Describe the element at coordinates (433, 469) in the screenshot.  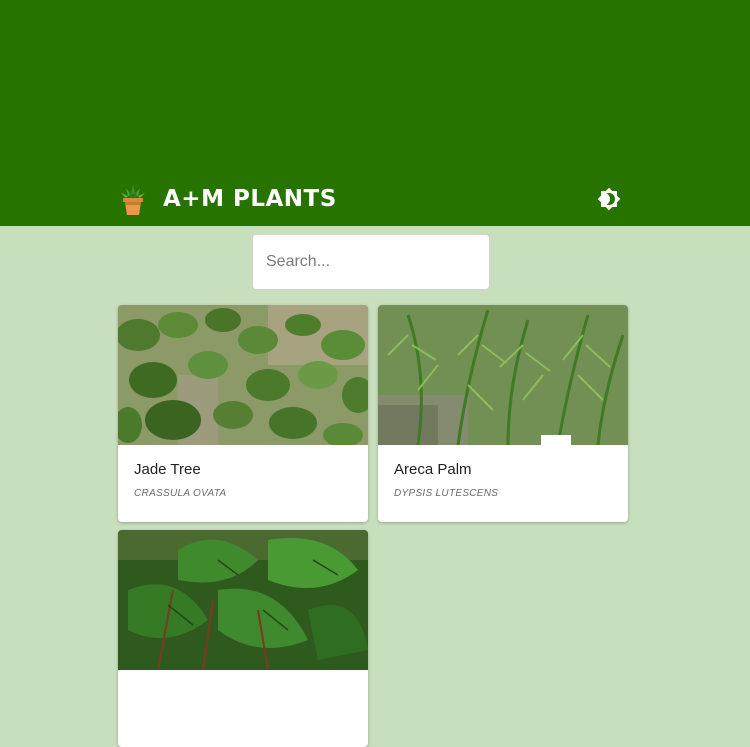
I see `plant-name: Areca Palm` at that location.